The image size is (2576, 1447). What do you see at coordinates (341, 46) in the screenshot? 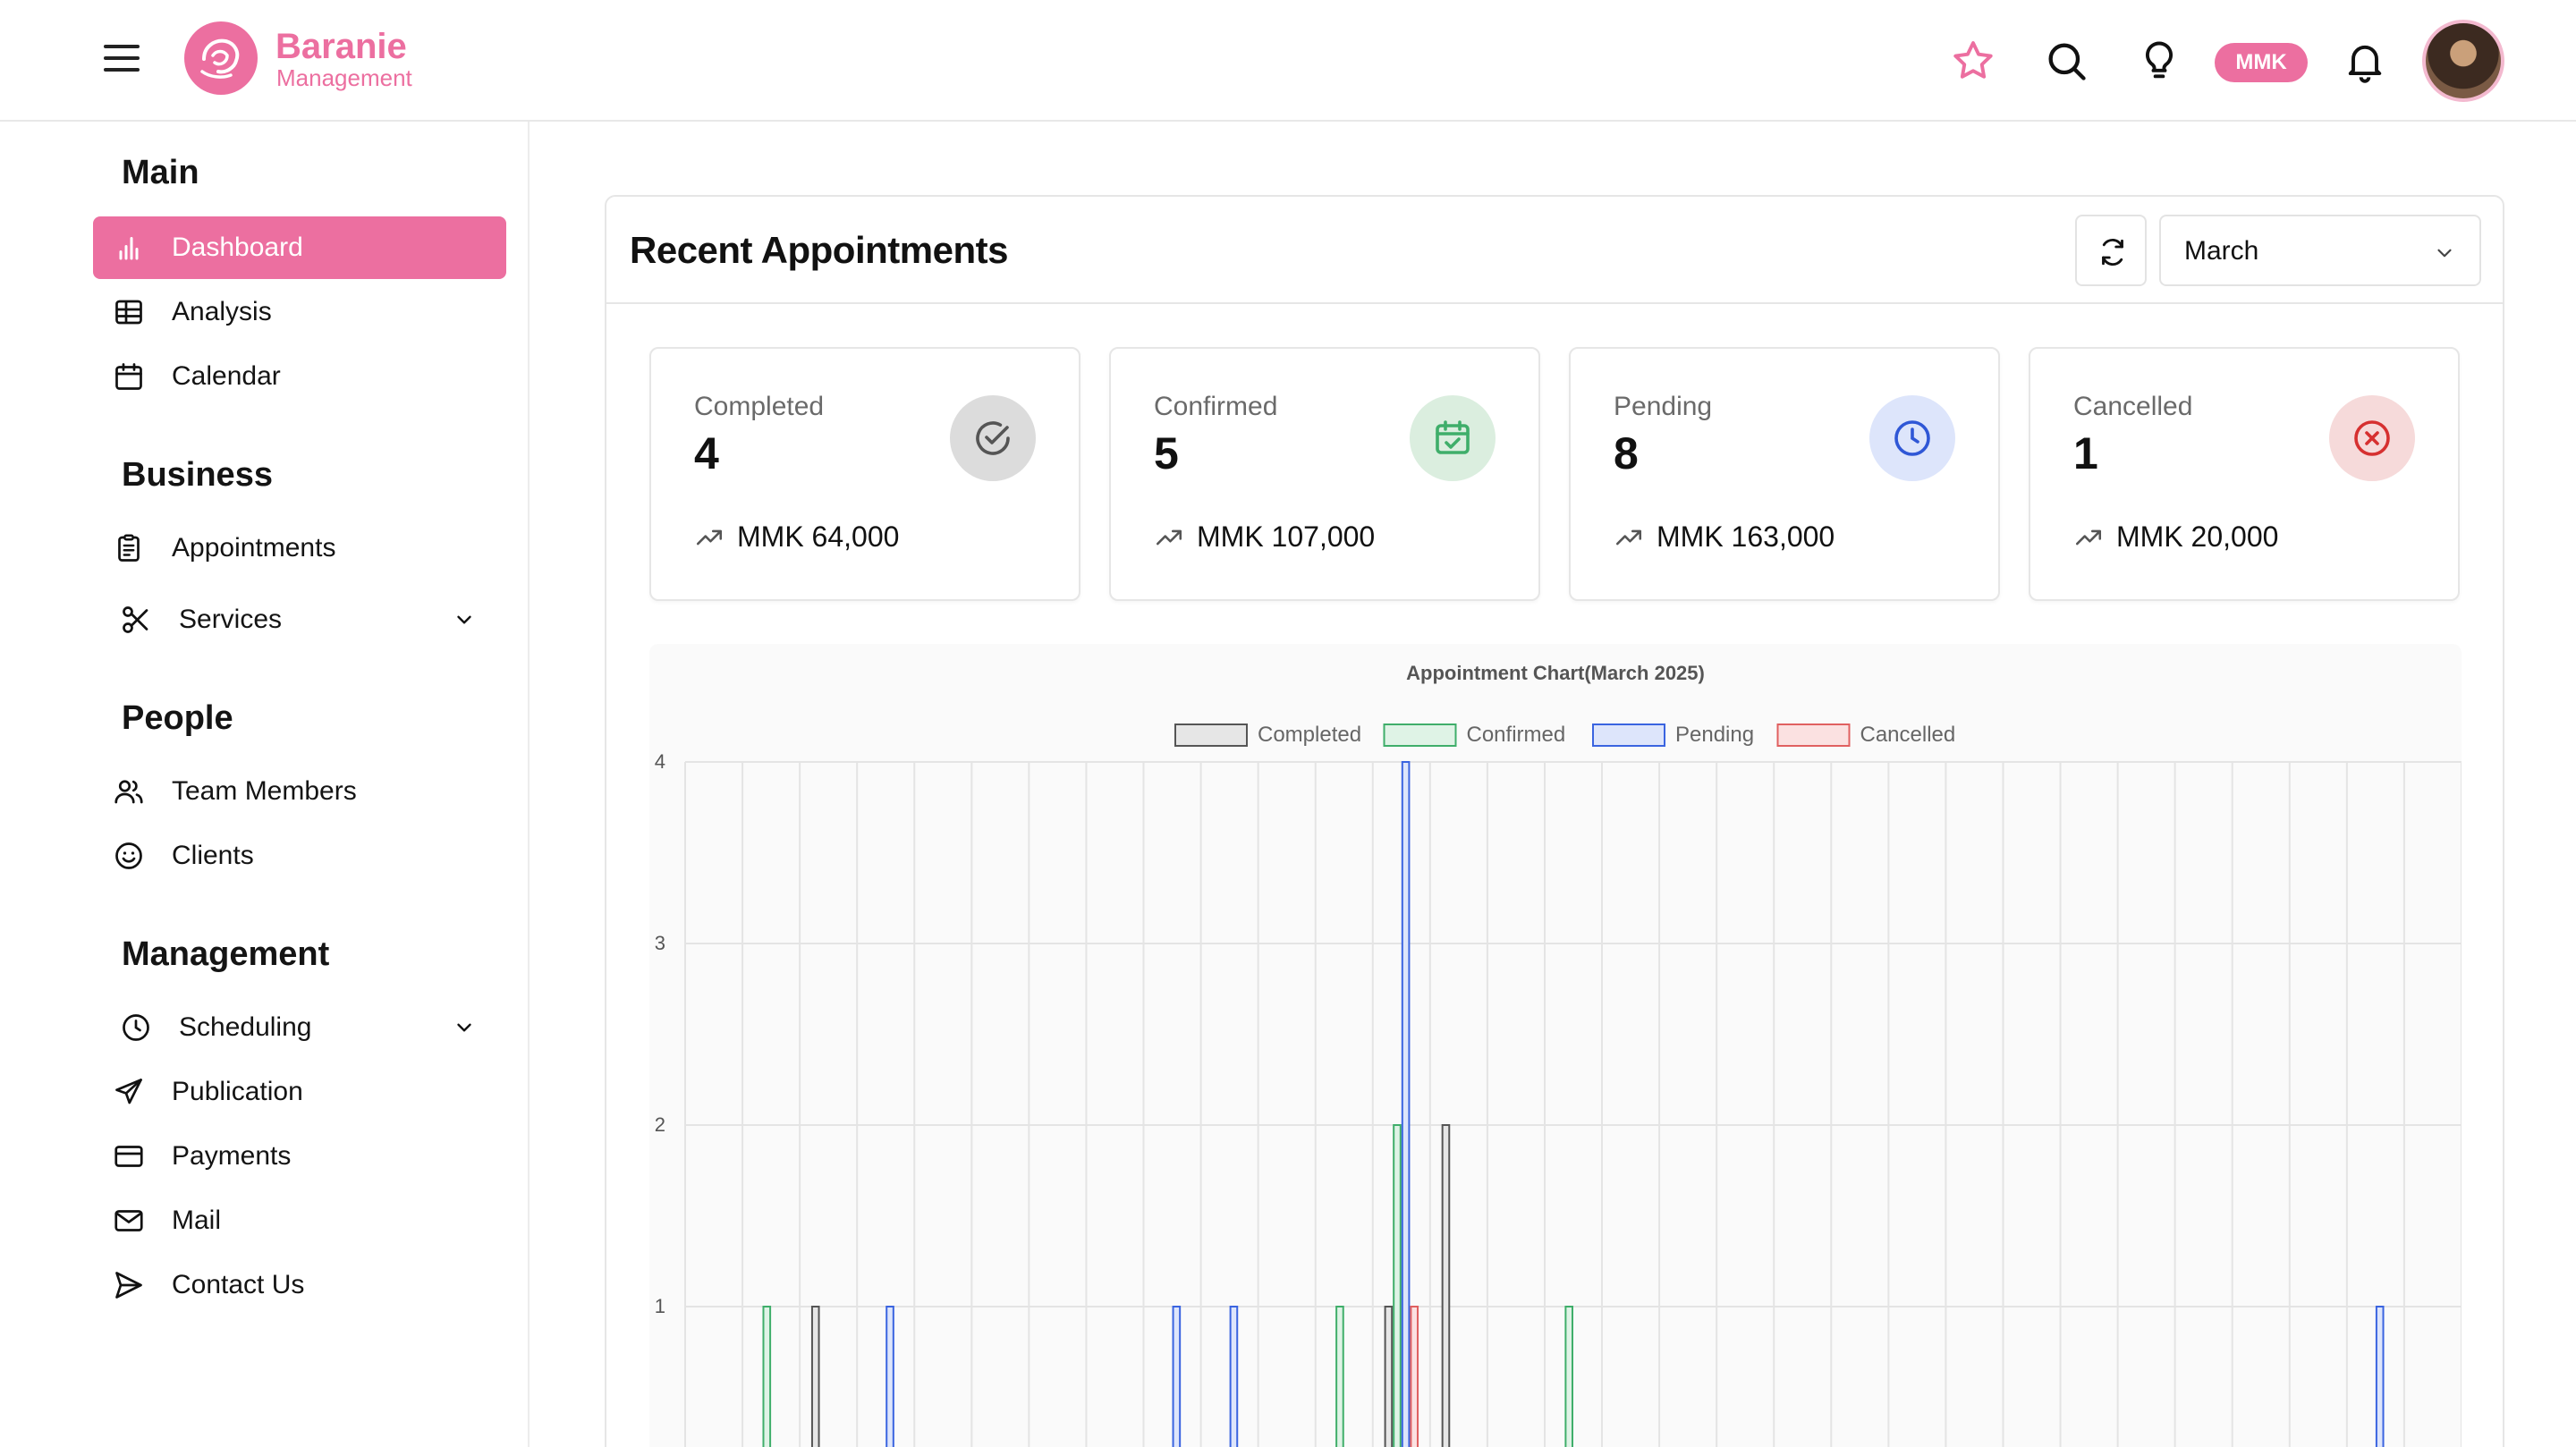
I see `brand-name: Baranie` at bounding box center [341, 46].